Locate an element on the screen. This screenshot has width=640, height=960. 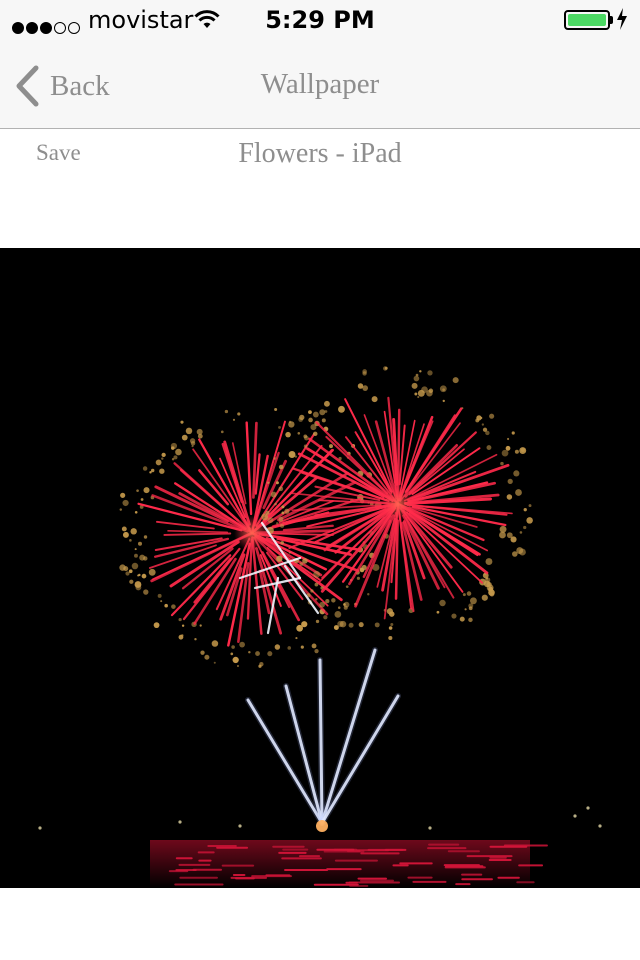
wallpaper-title: Flowers - iPad is located at coordinates (320, 153).